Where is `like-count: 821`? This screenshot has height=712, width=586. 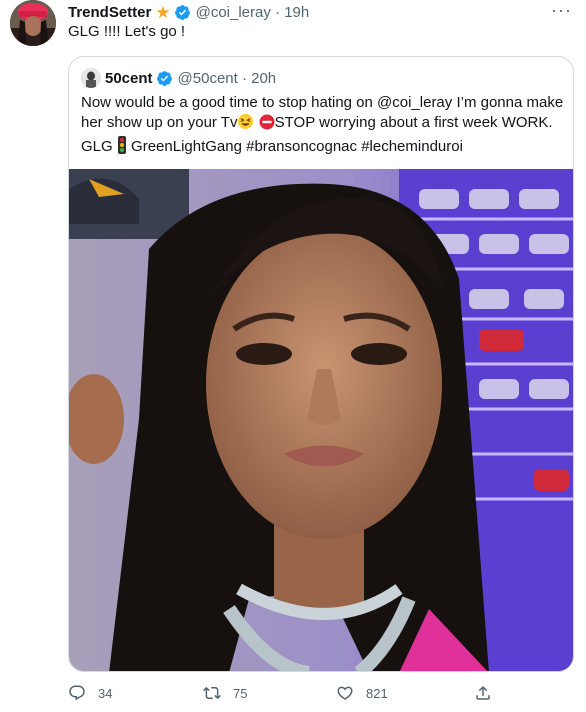 like-count: 821 is located at coordinates (377, 693).